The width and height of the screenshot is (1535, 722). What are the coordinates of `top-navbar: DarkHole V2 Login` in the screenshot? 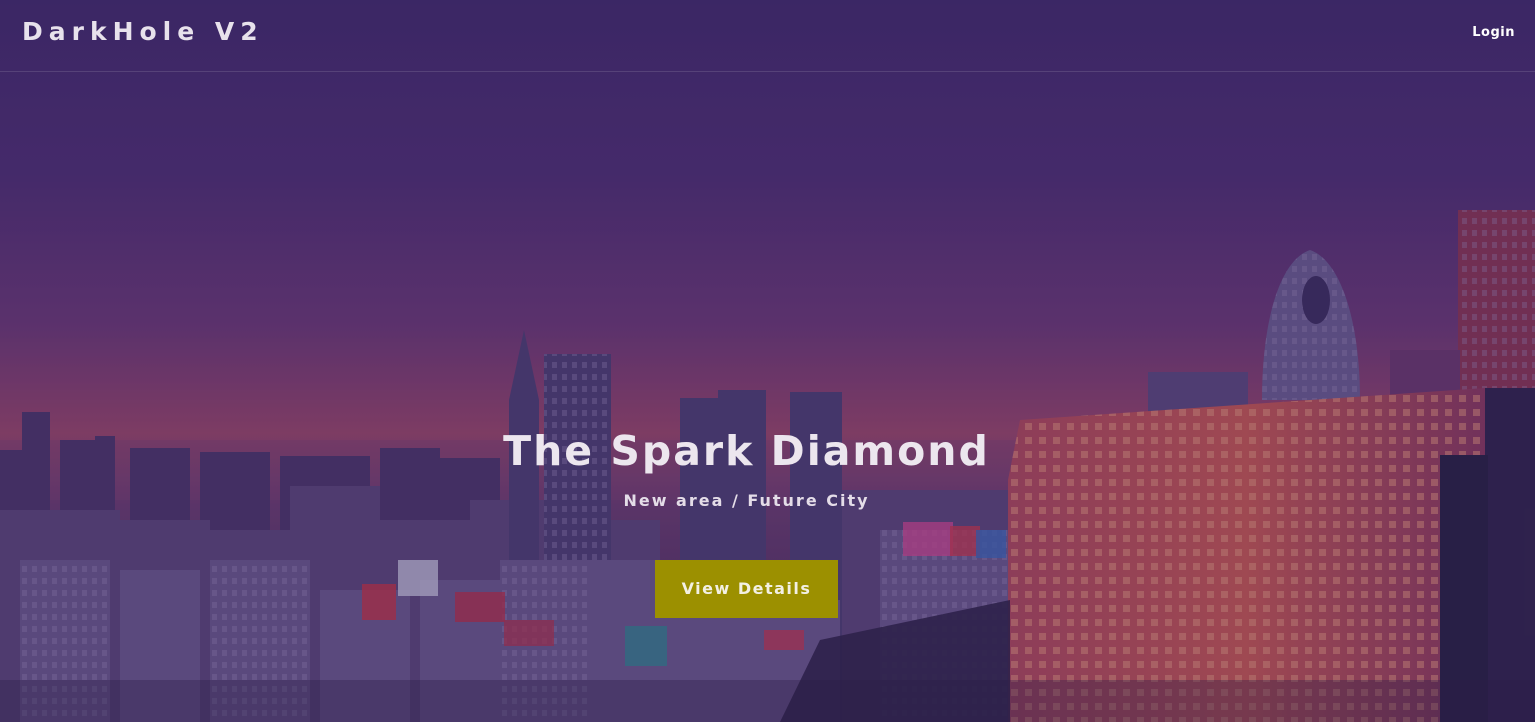 It's located at (767, 36).